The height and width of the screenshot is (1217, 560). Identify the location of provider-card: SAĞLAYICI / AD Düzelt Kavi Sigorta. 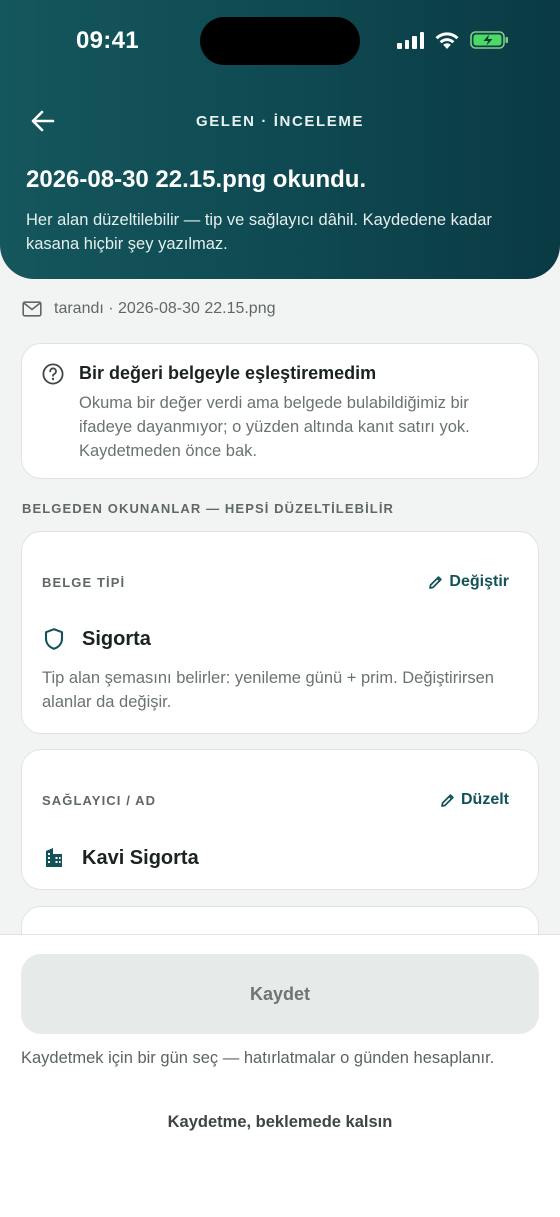
(280, 819).